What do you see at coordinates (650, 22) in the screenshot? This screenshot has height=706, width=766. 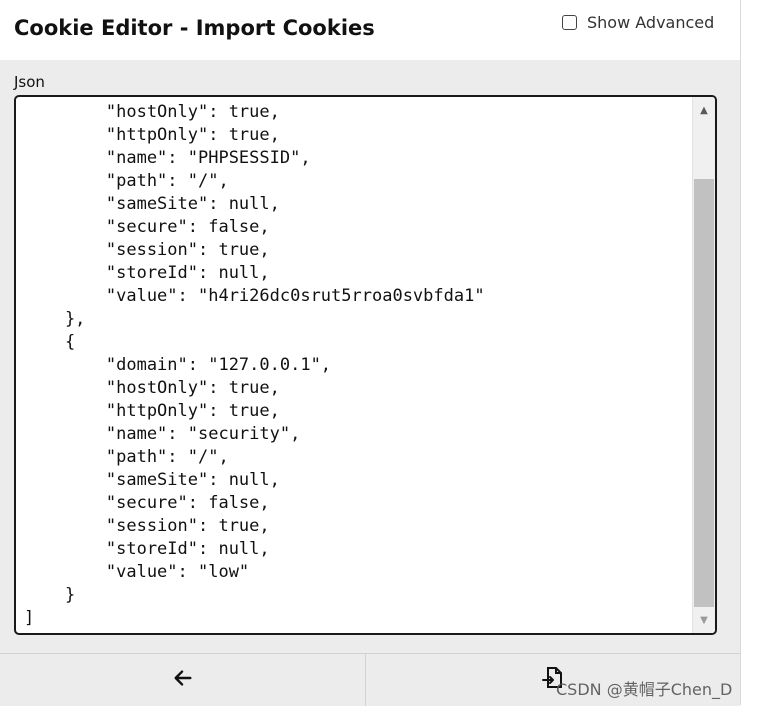 I see `show-advanced-label: Show Advanced` at bounding box center [650, 22].